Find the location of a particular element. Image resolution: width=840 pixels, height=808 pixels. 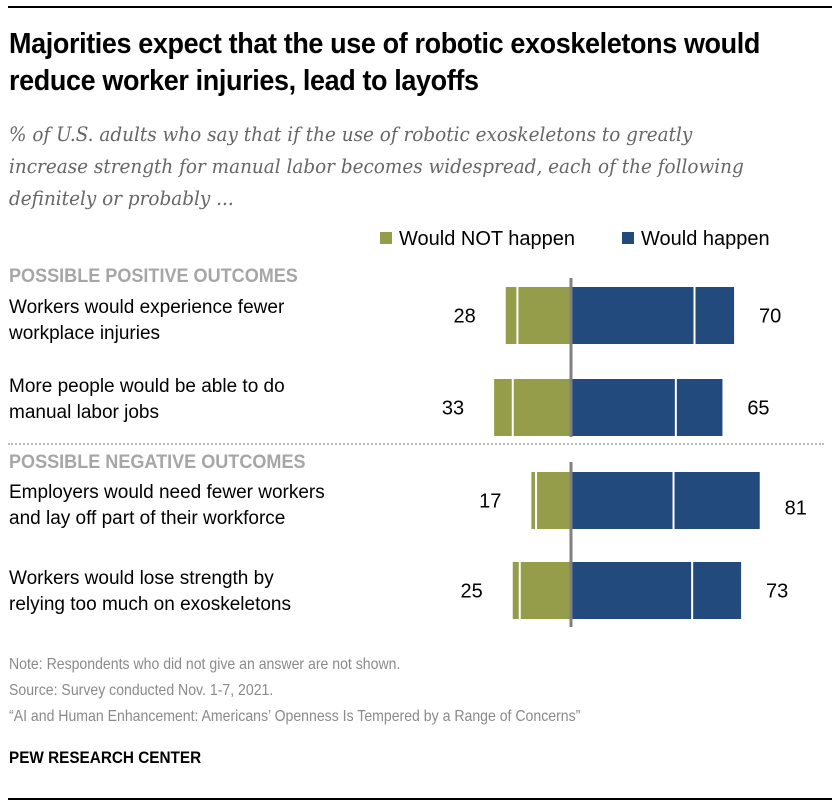

bottom-rule is located at coordinates (420, 799).